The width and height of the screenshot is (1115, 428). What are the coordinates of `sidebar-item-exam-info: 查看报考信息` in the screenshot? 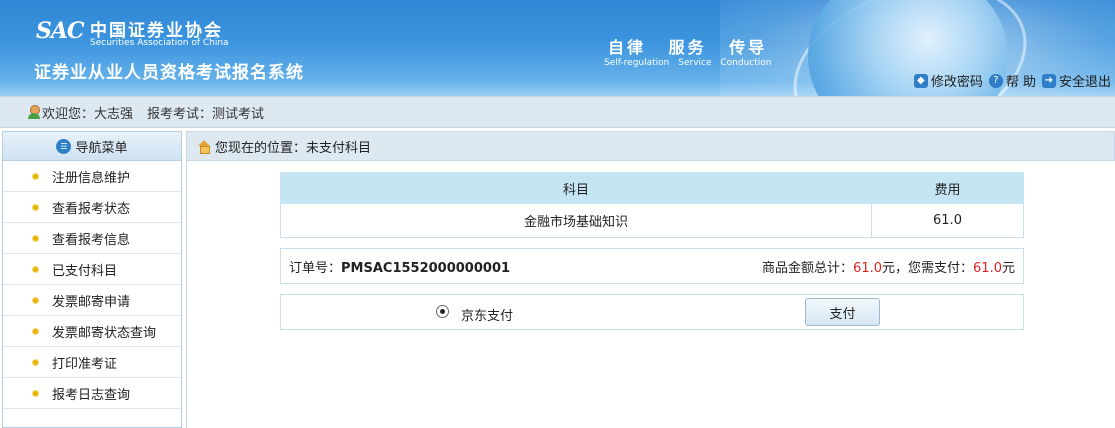 It's located at (92, 238).